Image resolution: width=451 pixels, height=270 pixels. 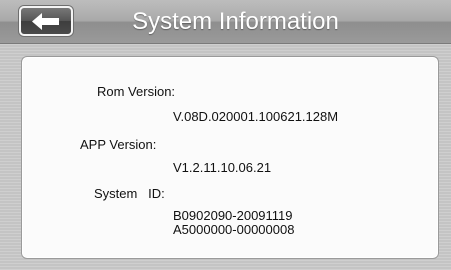 I want to click on system-id-line2: A5000000-00000008, so click(x=234, y=229).